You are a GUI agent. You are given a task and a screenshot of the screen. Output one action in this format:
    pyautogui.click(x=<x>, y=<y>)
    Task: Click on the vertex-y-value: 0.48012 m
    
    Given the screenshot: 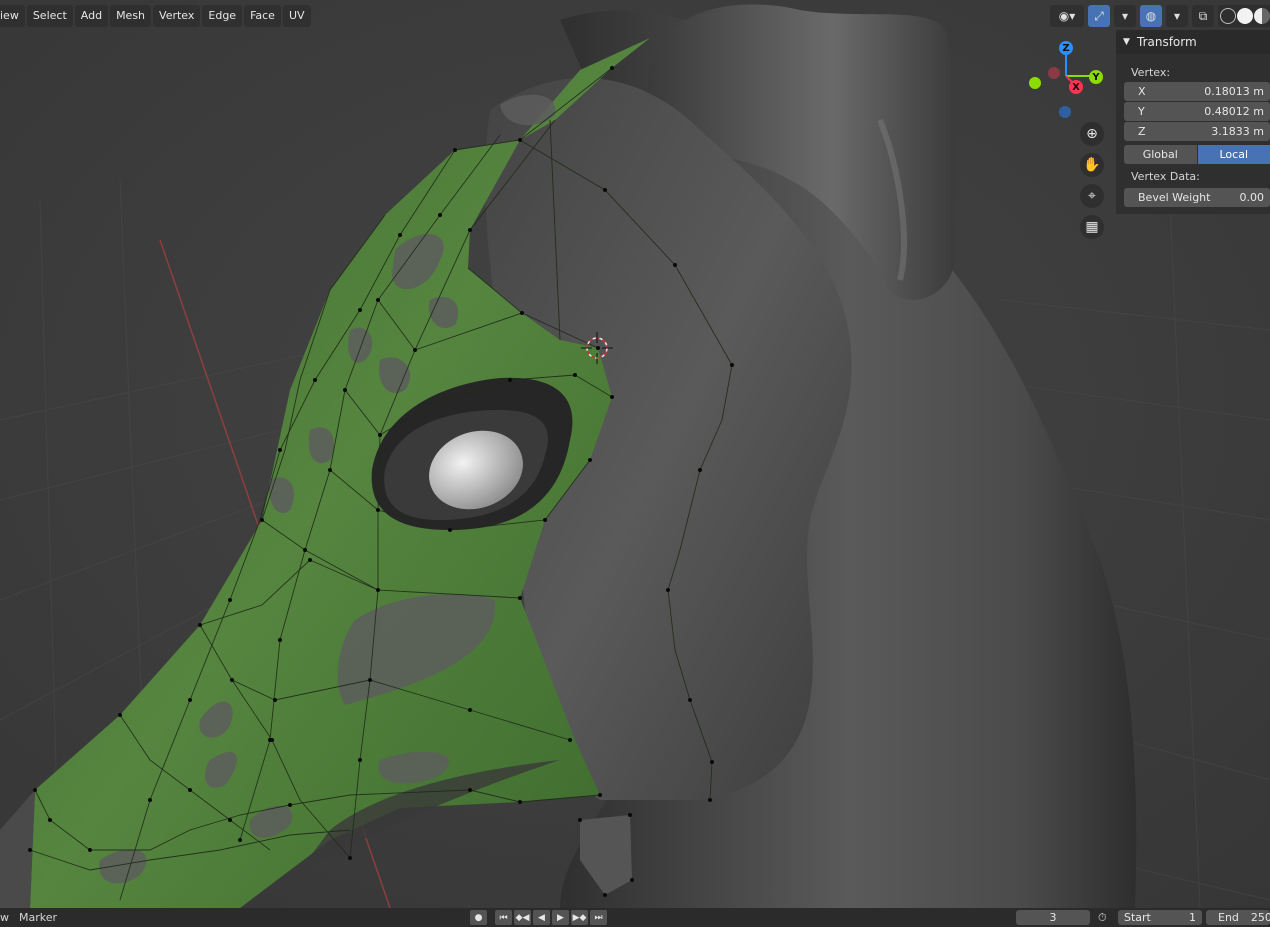 What is the action you would take?
    pyautogui.click(x=1234, y=111)
    